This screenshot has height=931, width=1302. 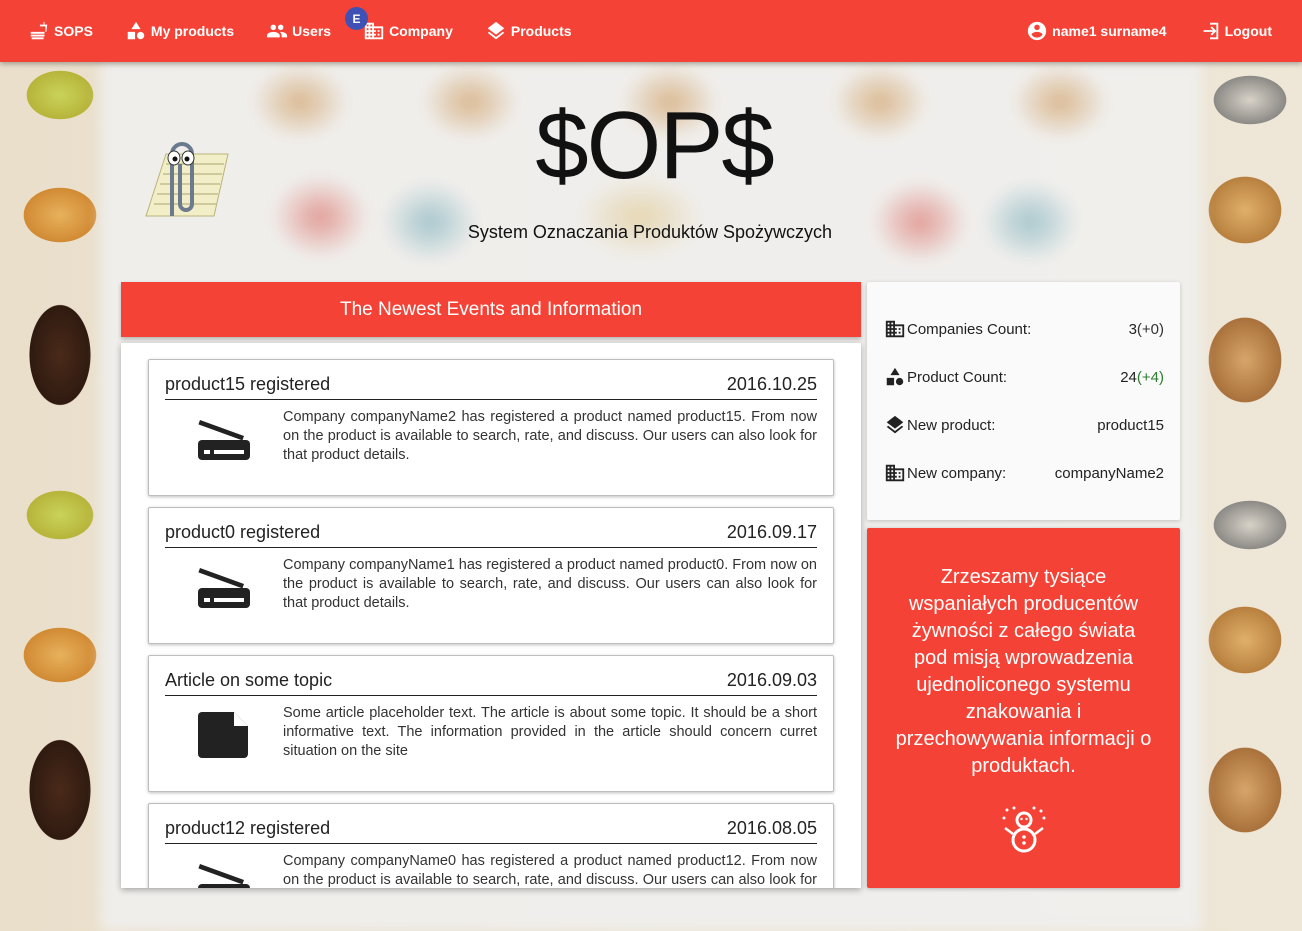 I want to click on nav-company: Company, so click(x=408, y=31).